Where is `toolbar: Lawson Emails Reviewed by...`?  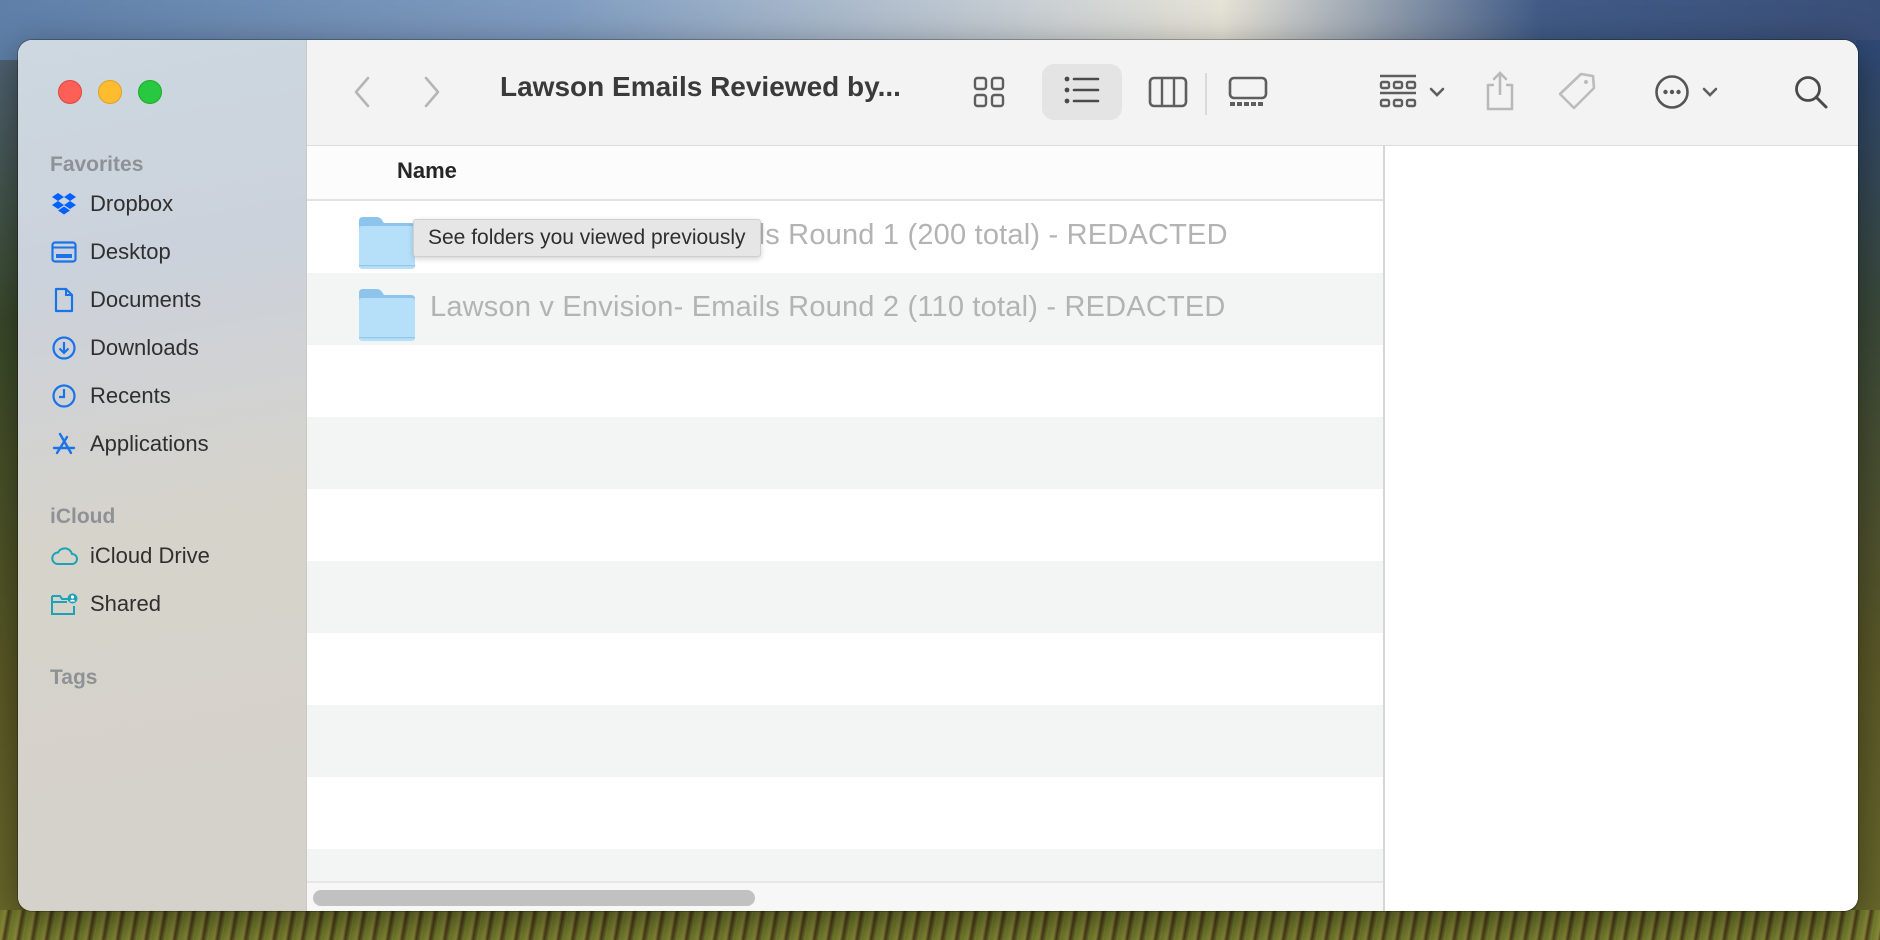 toolbar: Lawson Emails Reviewed by... is located at coordinates (1082, 93).